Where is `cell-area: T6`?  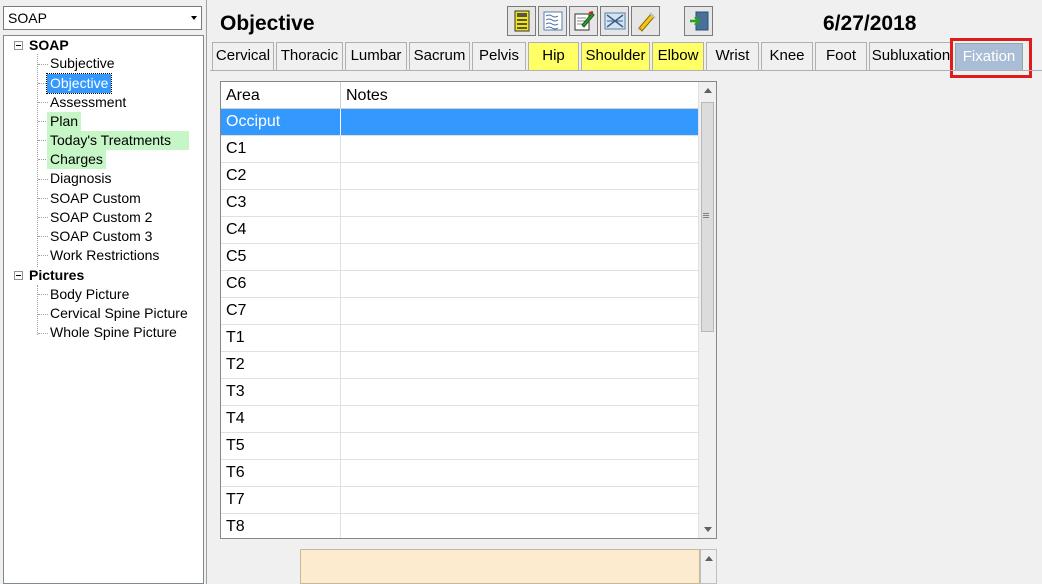
cell-area: T6 is located at coordinates (281, 473).